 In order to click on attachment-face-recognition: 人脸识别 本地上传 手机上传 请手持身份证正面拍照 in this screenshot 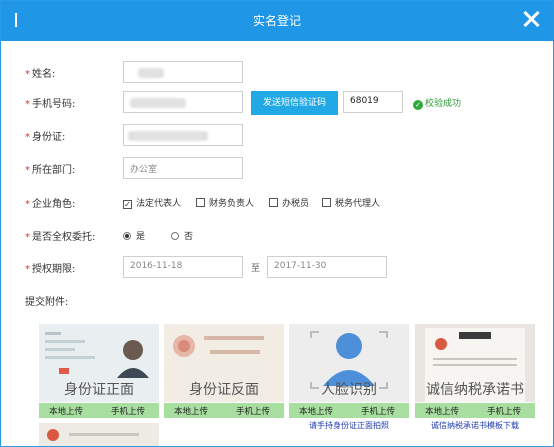, I will do `click(349, 379)`.